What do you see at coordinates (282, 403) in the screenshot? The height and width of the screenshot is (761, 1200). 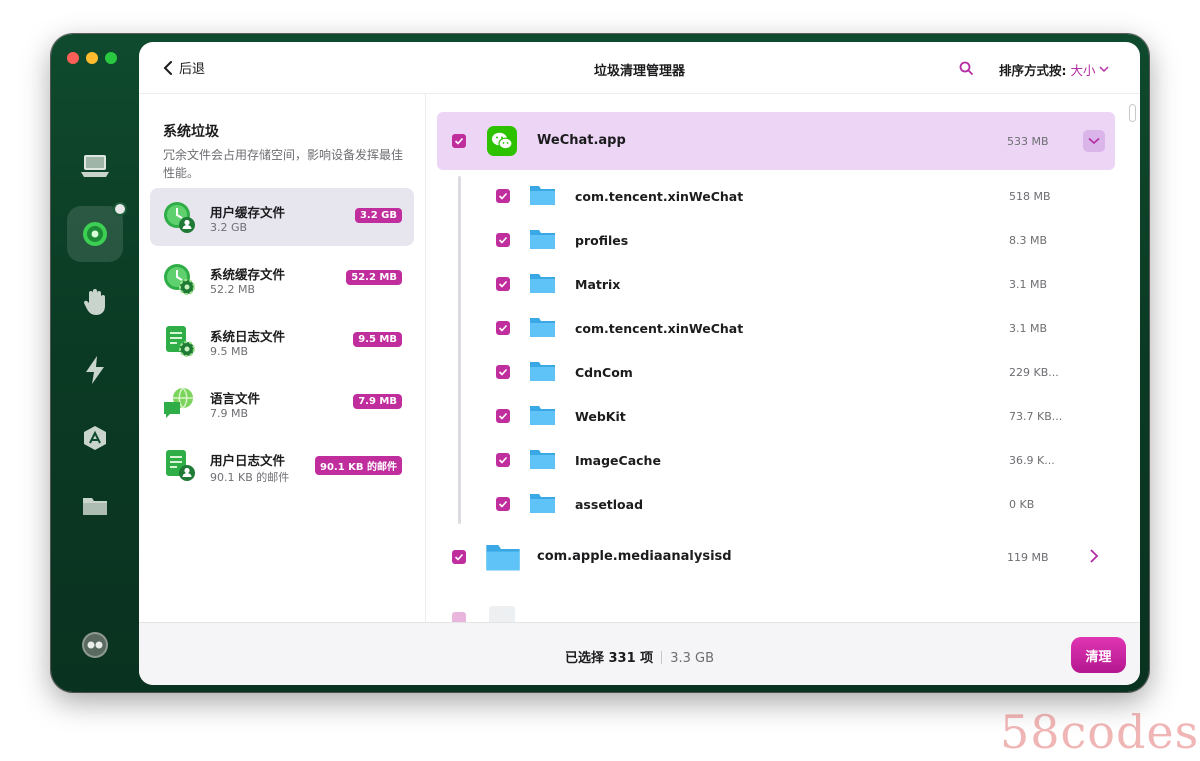 I see `category-language-files: 语言文件 7.9 MB 7.9 MB` at bounding box center [282, 403].